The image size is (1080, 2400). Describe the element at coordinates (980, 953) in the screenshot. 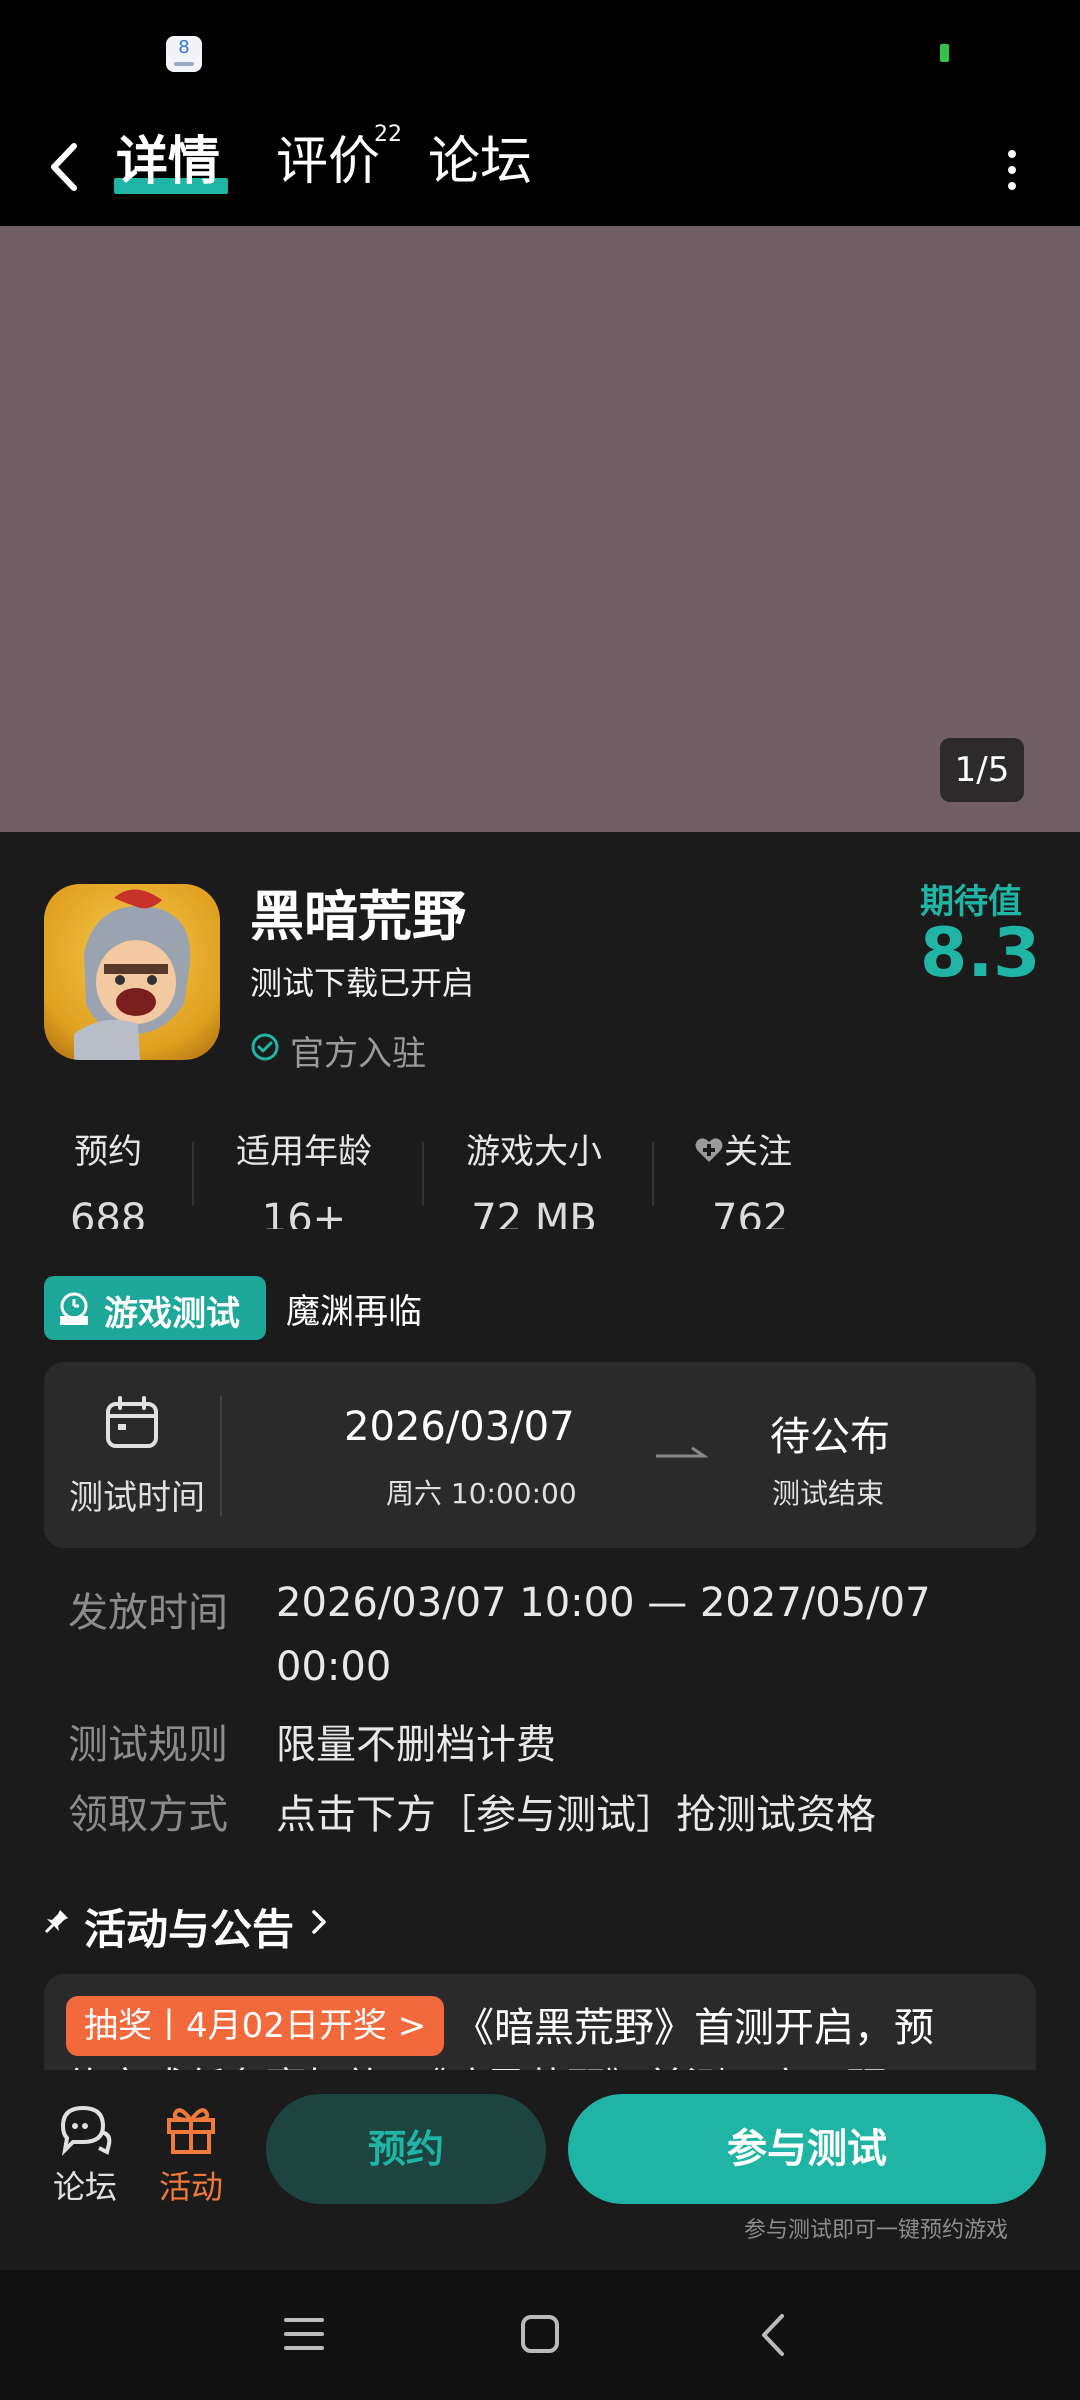

I see `expectation-score: 8.3` at that location.